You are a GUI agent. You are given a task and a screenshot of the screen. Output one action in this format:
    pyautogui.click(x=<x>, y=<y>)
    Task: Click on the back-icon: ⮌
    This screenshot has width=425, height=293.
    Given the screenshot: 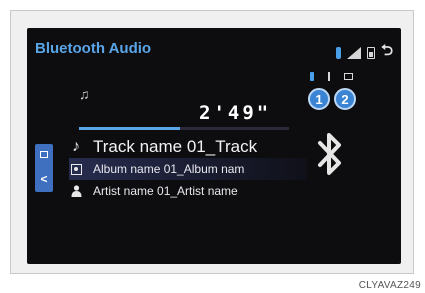 What is the action you would take?
    pyautogui.click(x=387, y=52)
    